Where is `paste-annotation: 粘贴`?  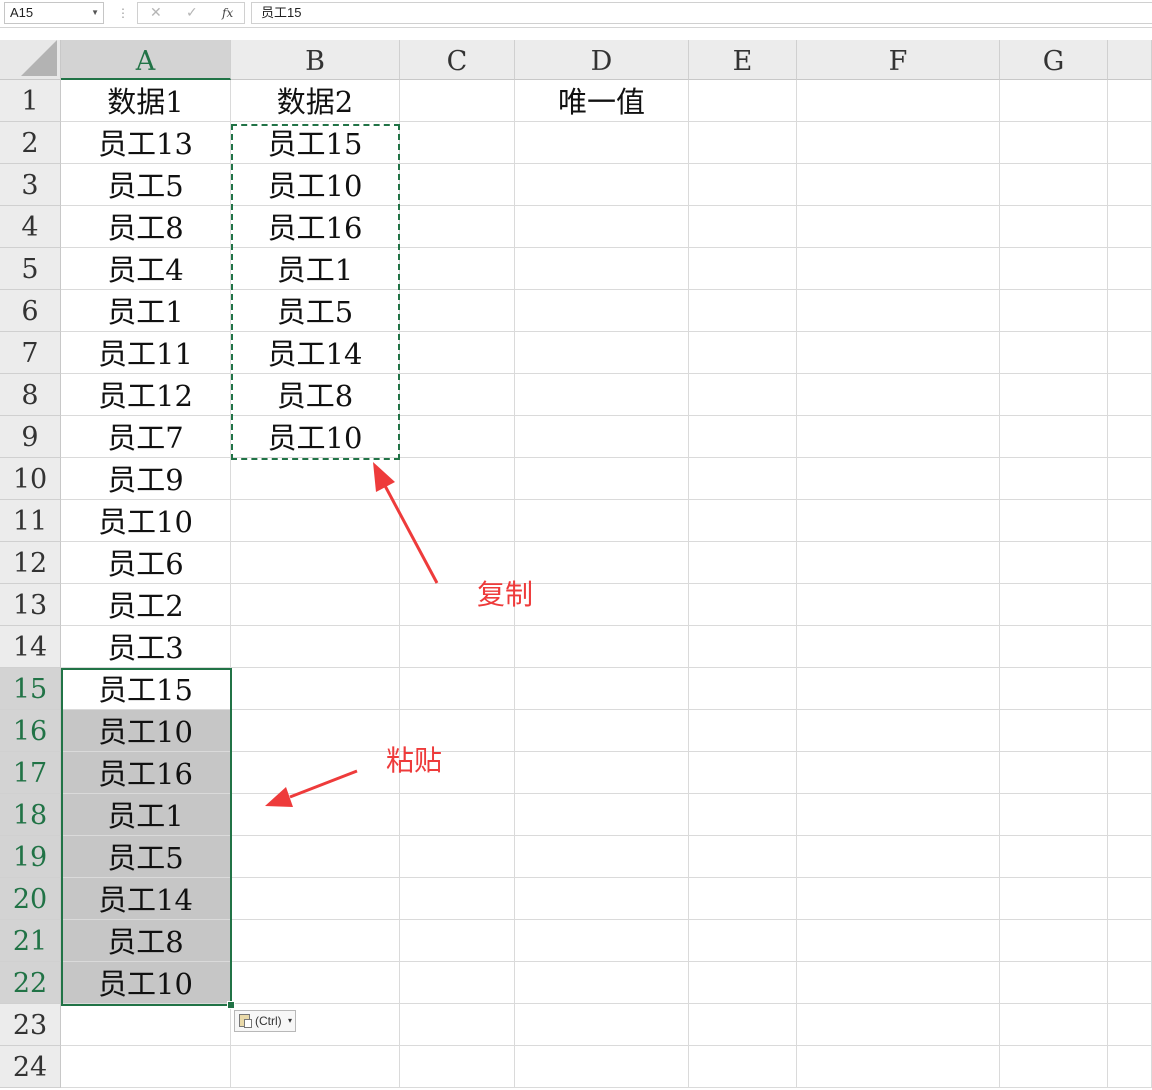 paste-annotation: 粘贴 is located at coordinates (414, 760).